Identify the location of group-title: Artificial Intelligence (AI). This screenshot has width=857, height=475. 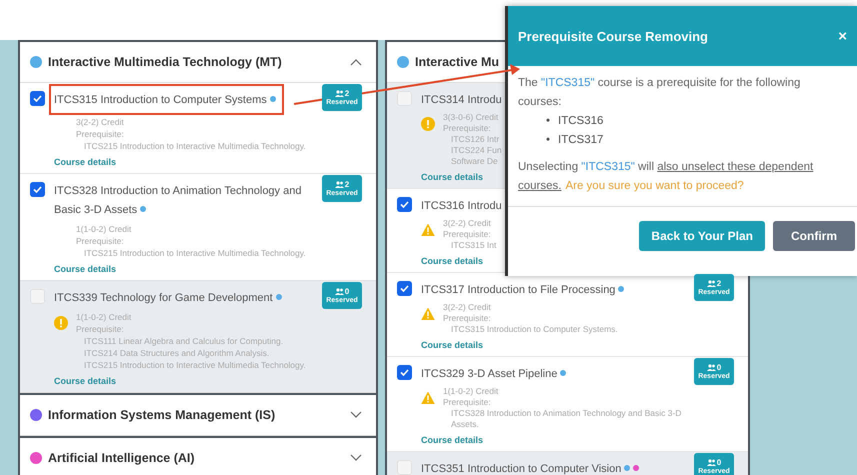
(121, 458).